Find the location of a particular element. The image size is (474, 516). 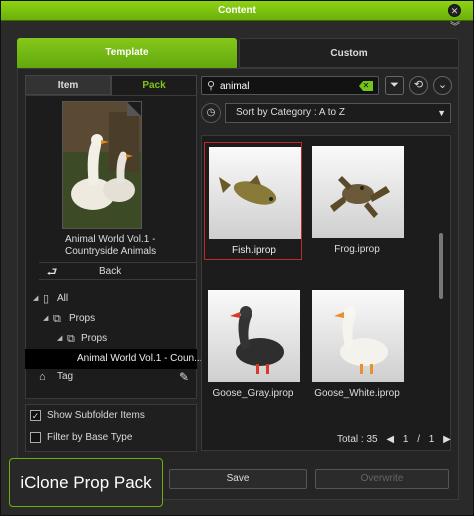

overwrite-button: Overwrite is located at coordinates (382, 479).